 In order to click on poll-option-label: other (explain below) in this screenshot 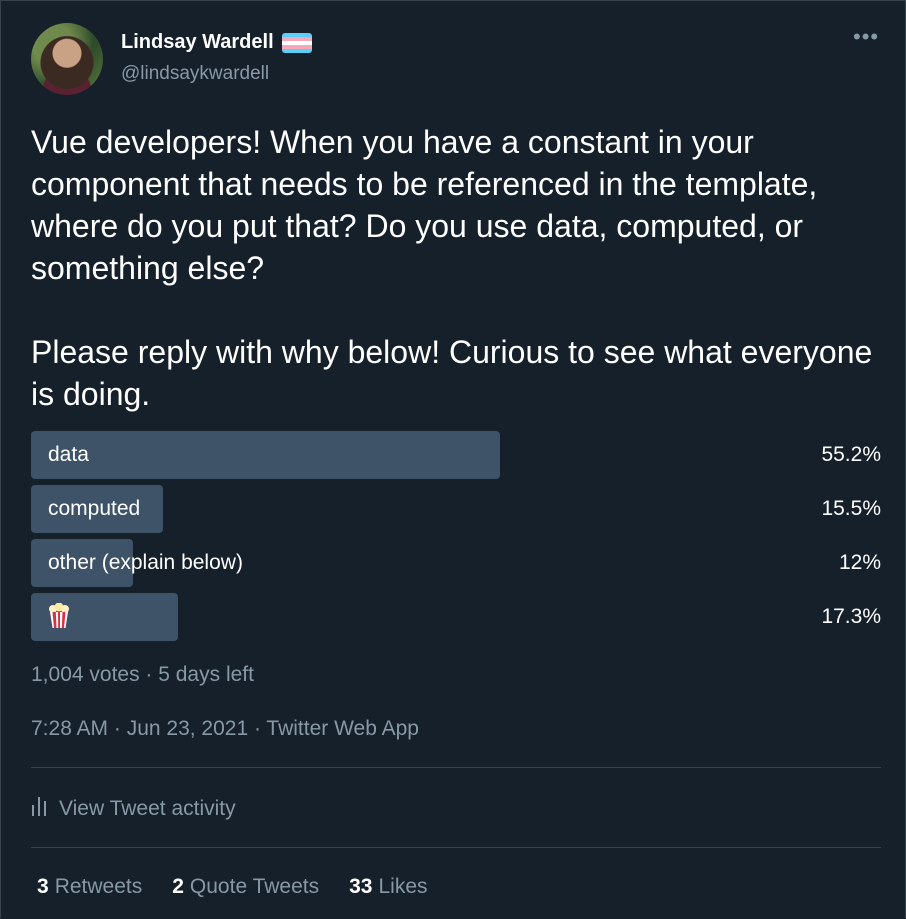, I will do `click(145, 562)`.